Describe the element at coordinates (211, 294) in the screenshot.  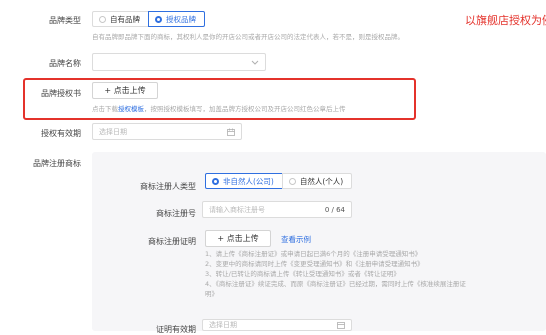
I see `note-line: 明》` at that location.